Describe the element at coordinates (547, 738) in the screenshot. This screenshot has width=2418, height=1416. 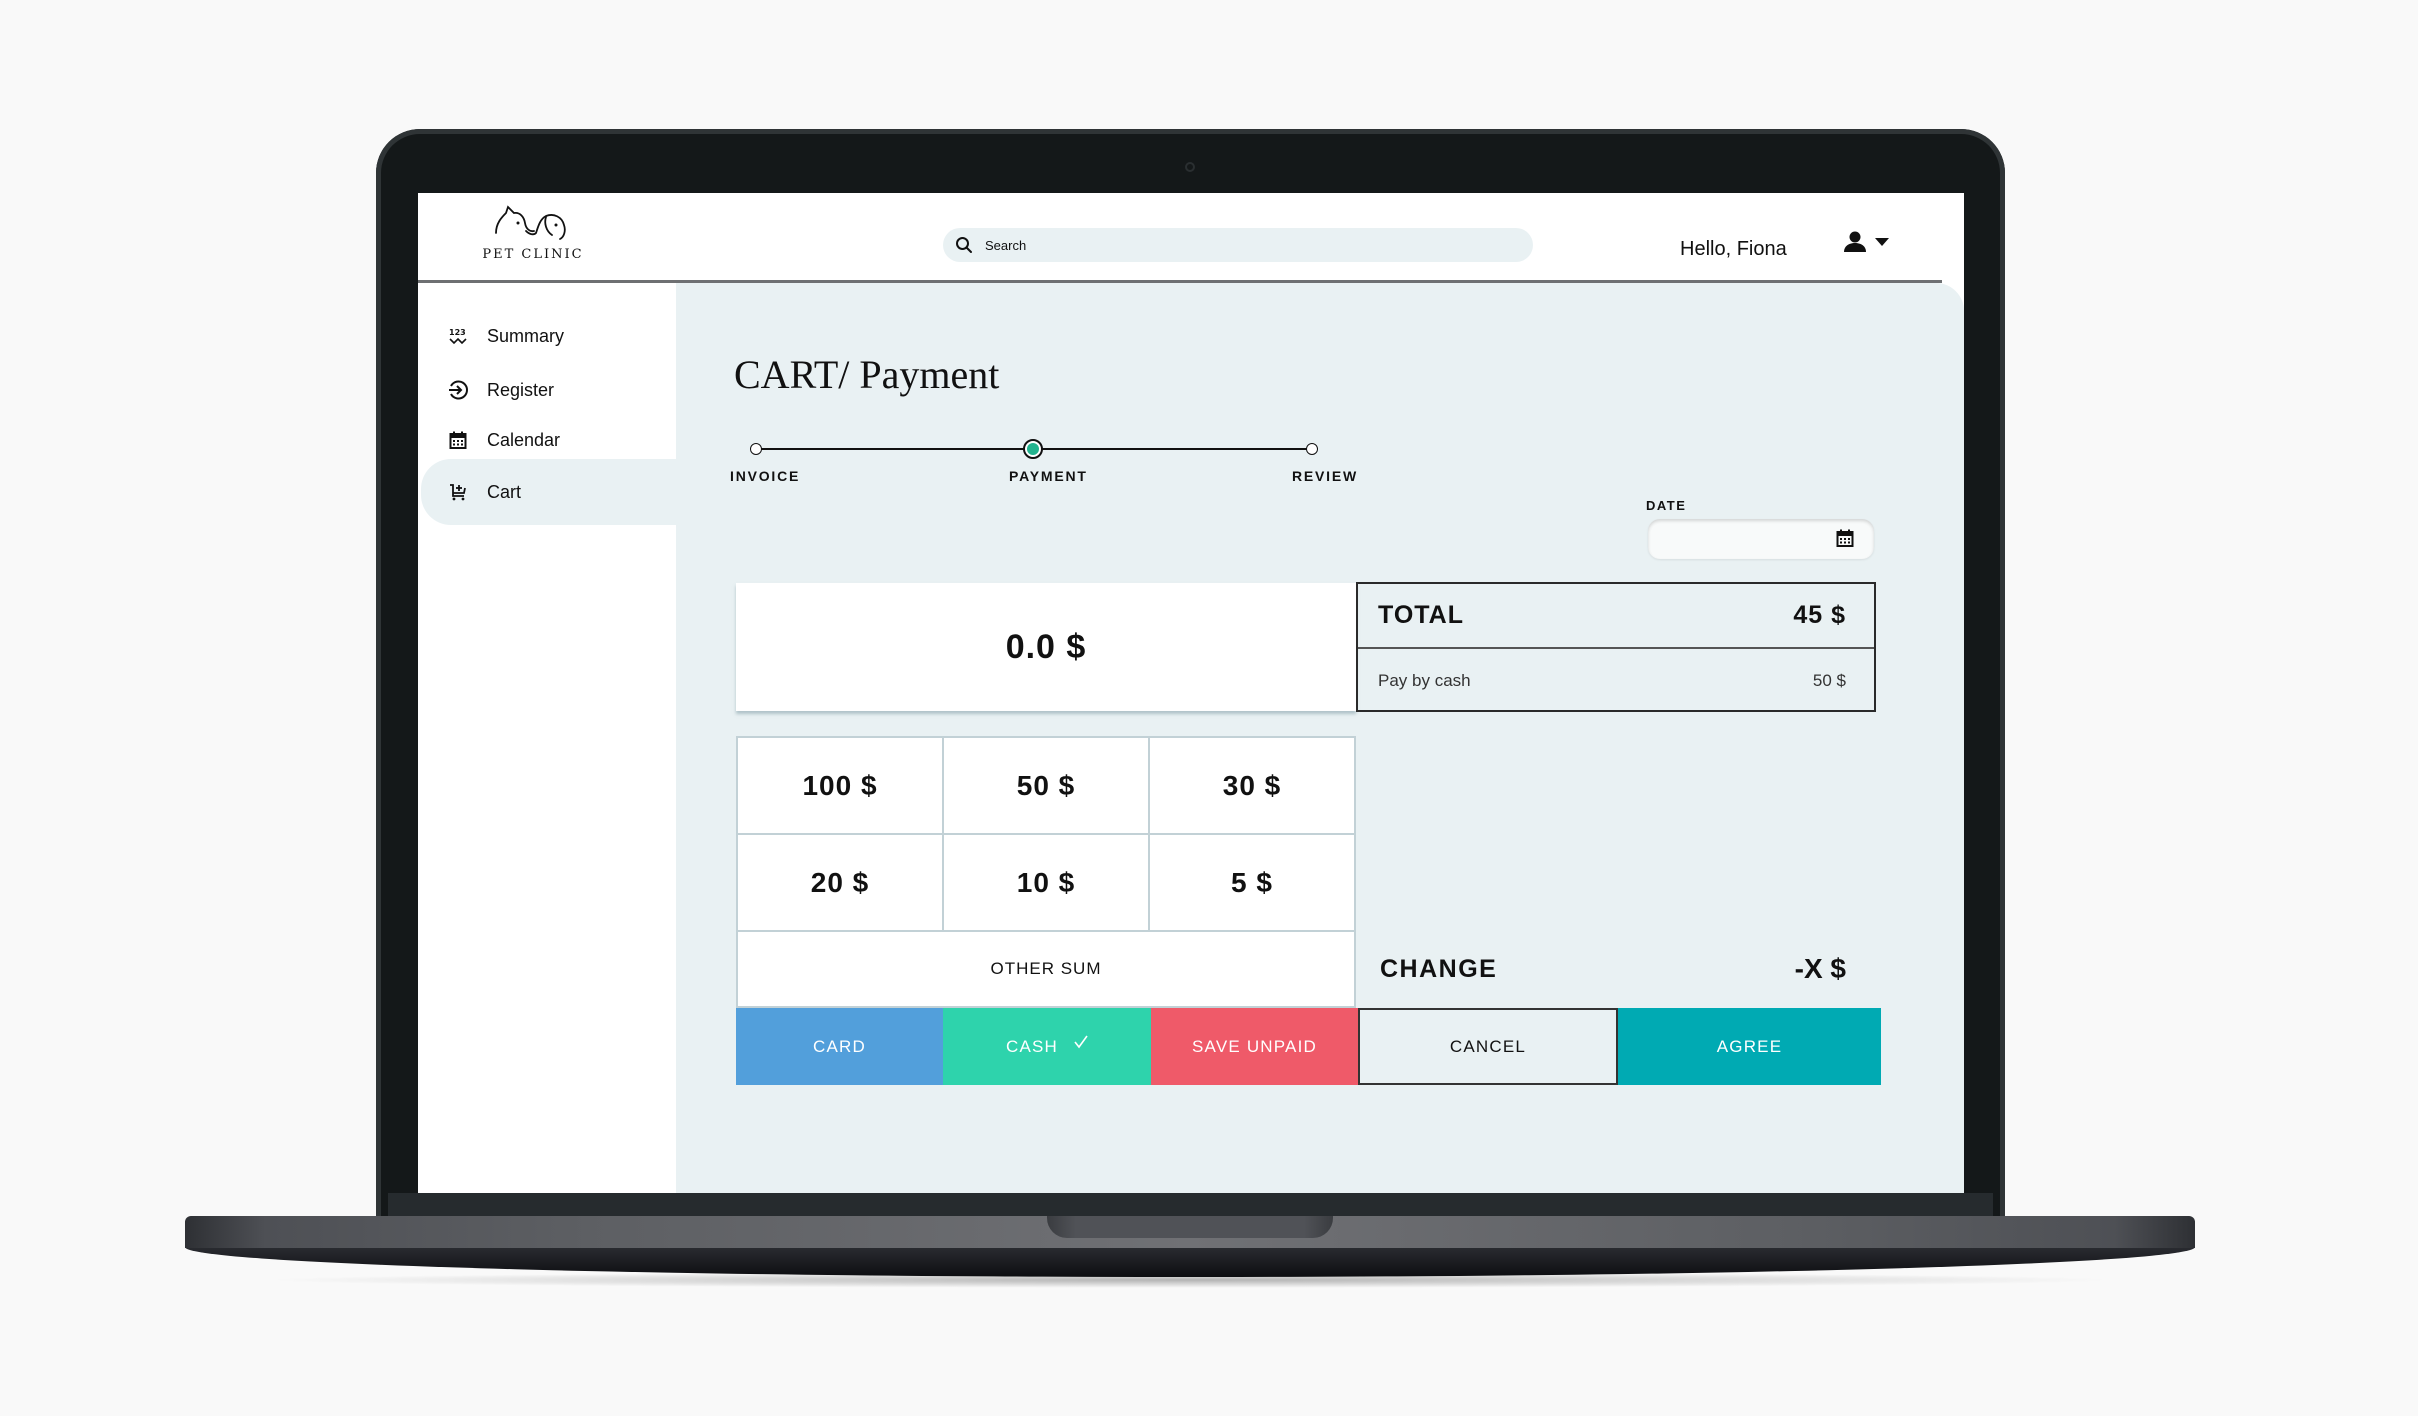
I see `sidebar: 123 Summary Register Calendar Cart` at that location.